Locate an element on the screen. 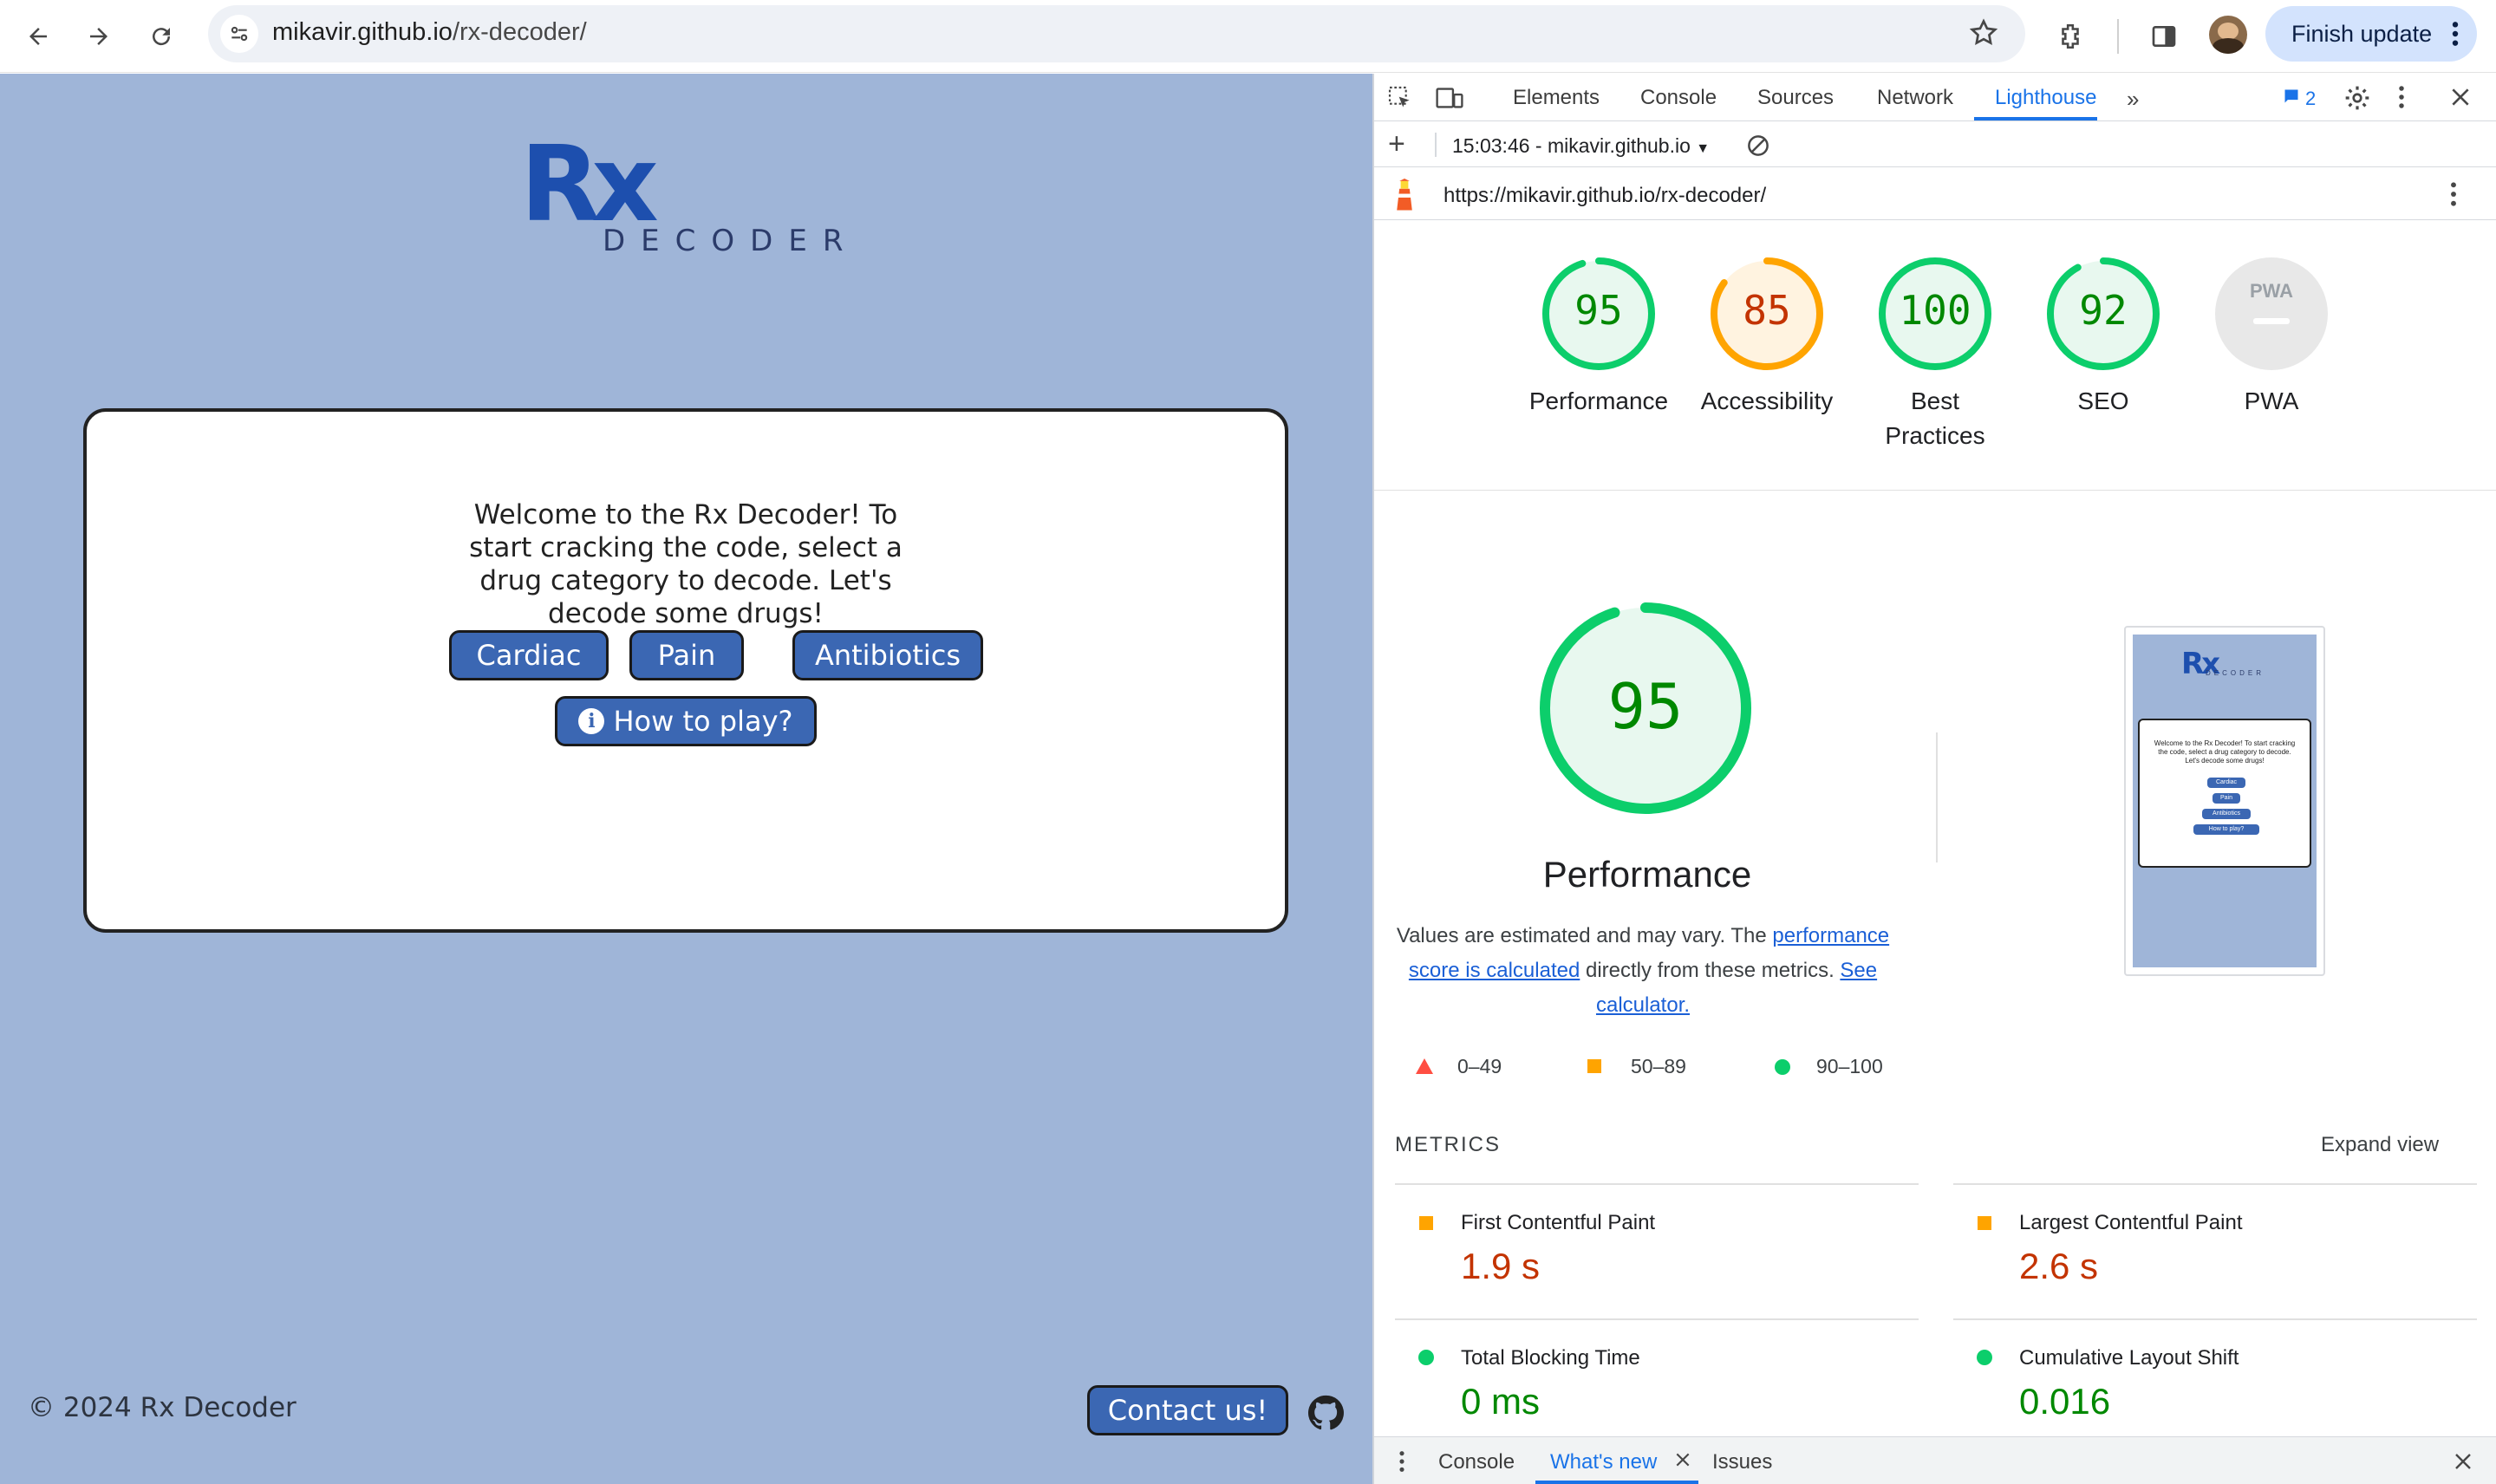  new-report-icon: + is located at coordinates (1396, 144).